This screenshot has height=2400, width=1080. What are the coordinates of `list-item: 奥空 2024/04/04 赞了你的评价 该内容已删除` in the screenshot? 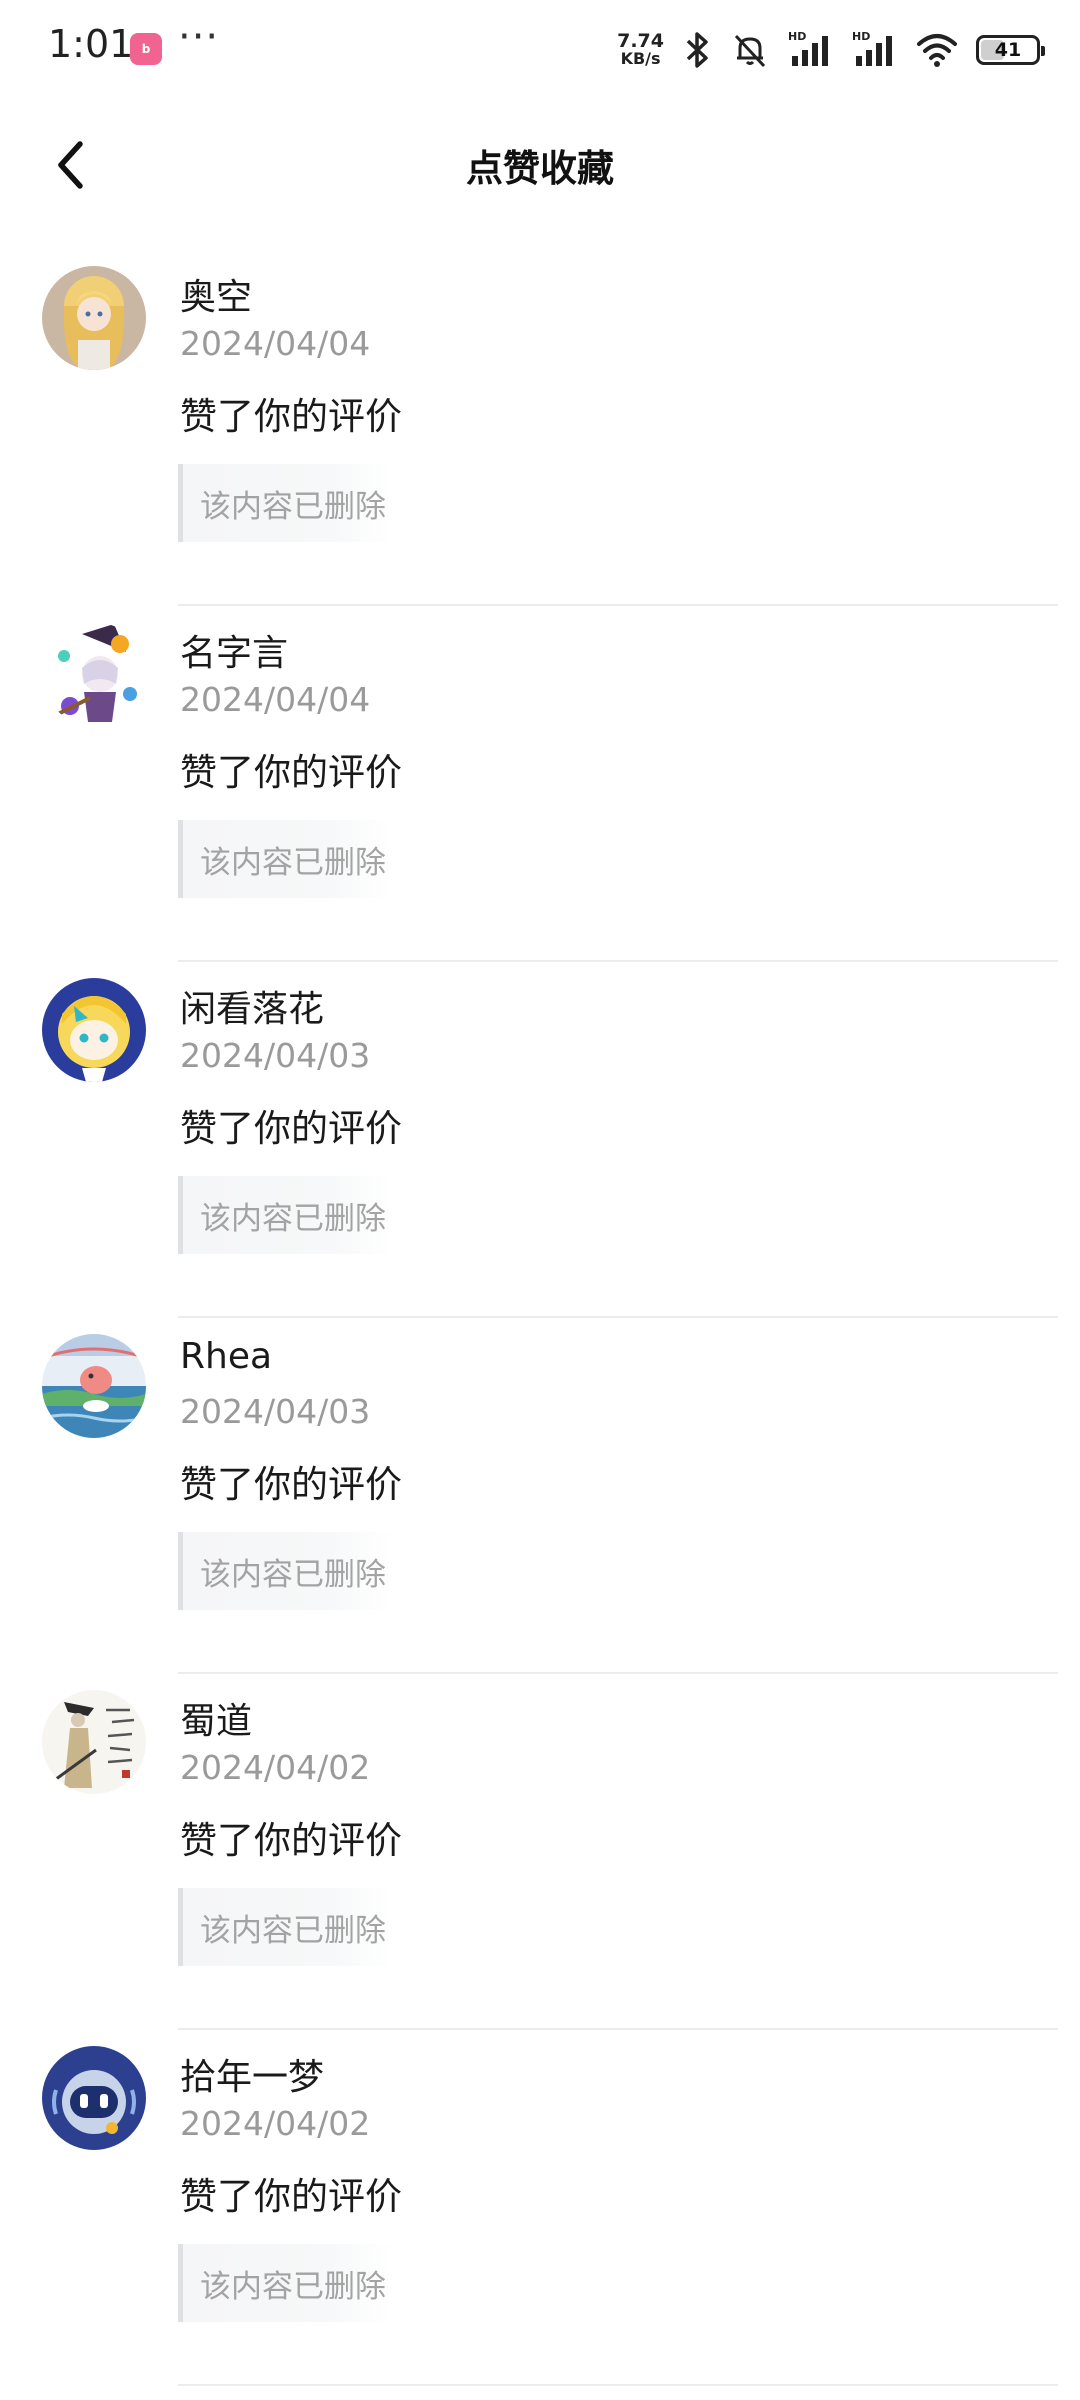 It's located at (540, 428).